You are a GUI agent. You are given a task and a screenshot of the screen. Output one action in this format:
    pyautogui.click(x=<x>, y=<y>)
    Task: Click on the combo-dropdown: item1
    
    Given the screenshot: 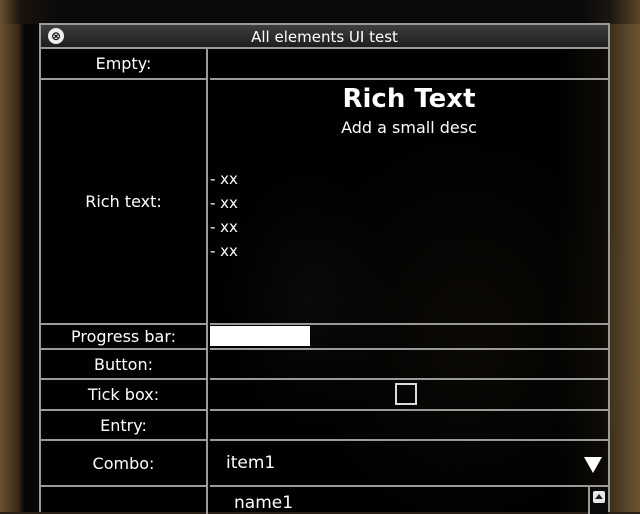 What is the action you would take?
    pyautogui.click(x=409, y=464)
    